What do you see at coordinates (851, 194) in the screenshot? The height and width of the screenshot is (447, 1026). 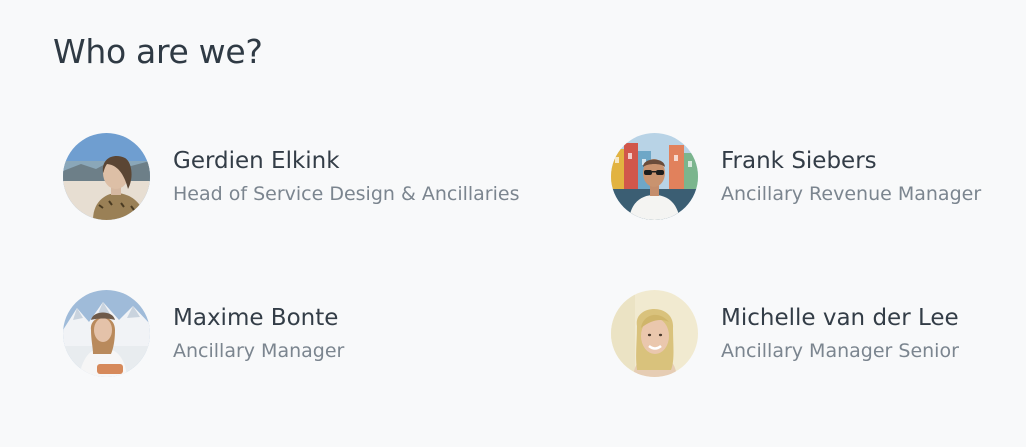 I see `member-role: Ancillary Revenue Manager` at bounding box center [851, 194].